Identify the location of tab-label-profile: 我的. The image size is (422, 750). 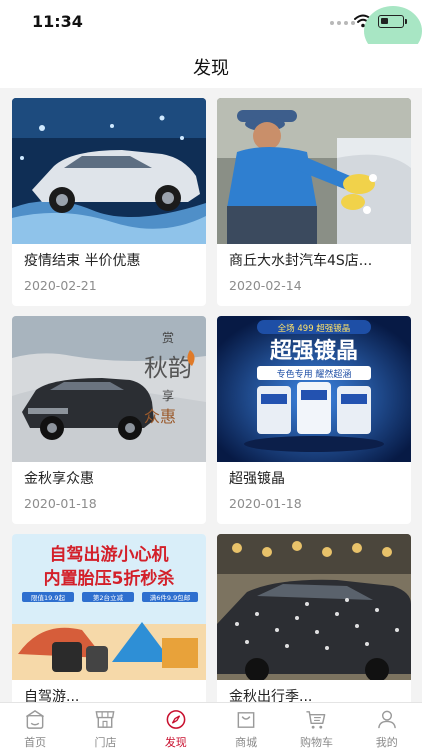
(386, 742).